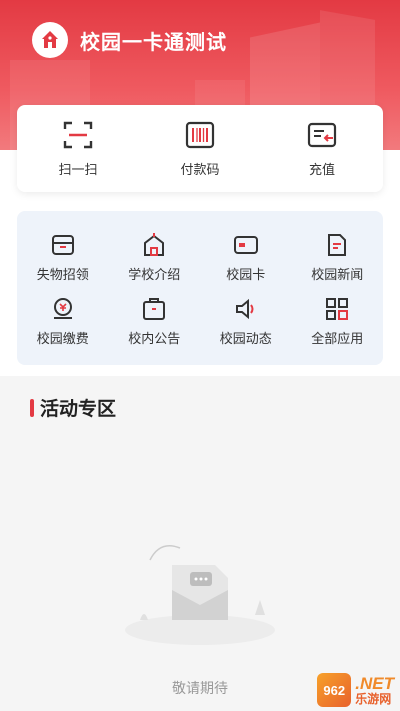 The image size is (400, 711). What do you see at coordinates (334, 690) in the screenshot?
I see `watermark-badge: 962` at bounding box center [334, 690].